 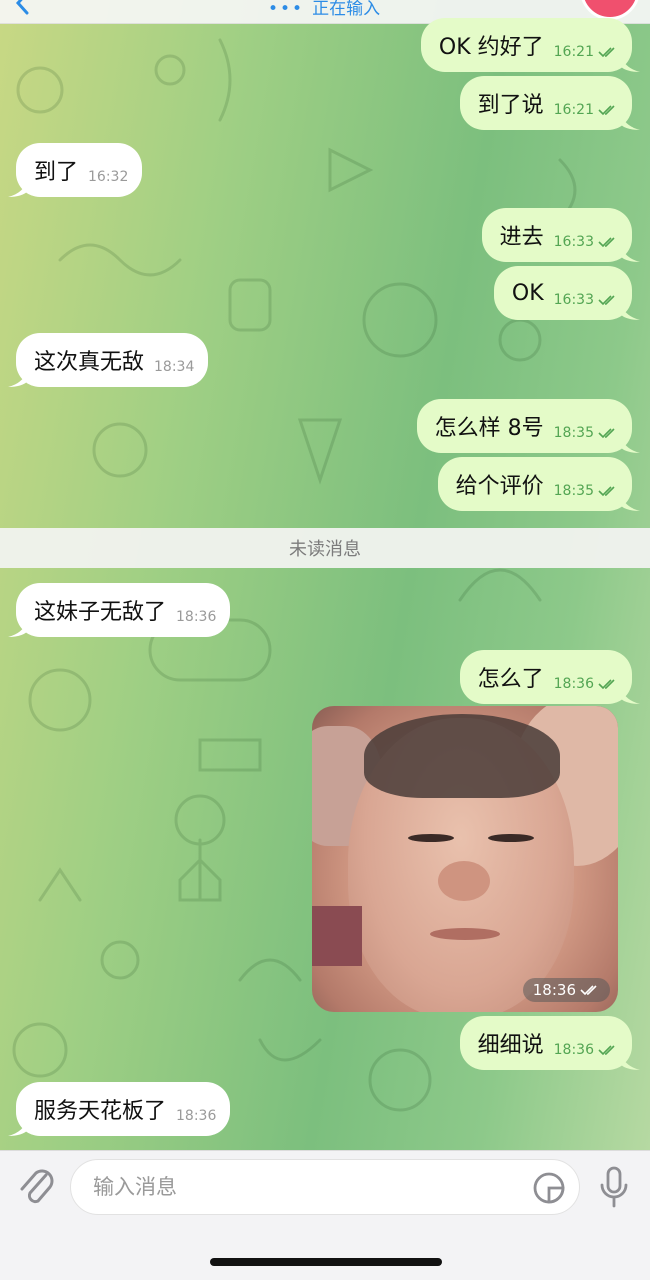 I want to click on message-bubble-outgoing: OK 约好了 16:21, so click(x=530, y=45).